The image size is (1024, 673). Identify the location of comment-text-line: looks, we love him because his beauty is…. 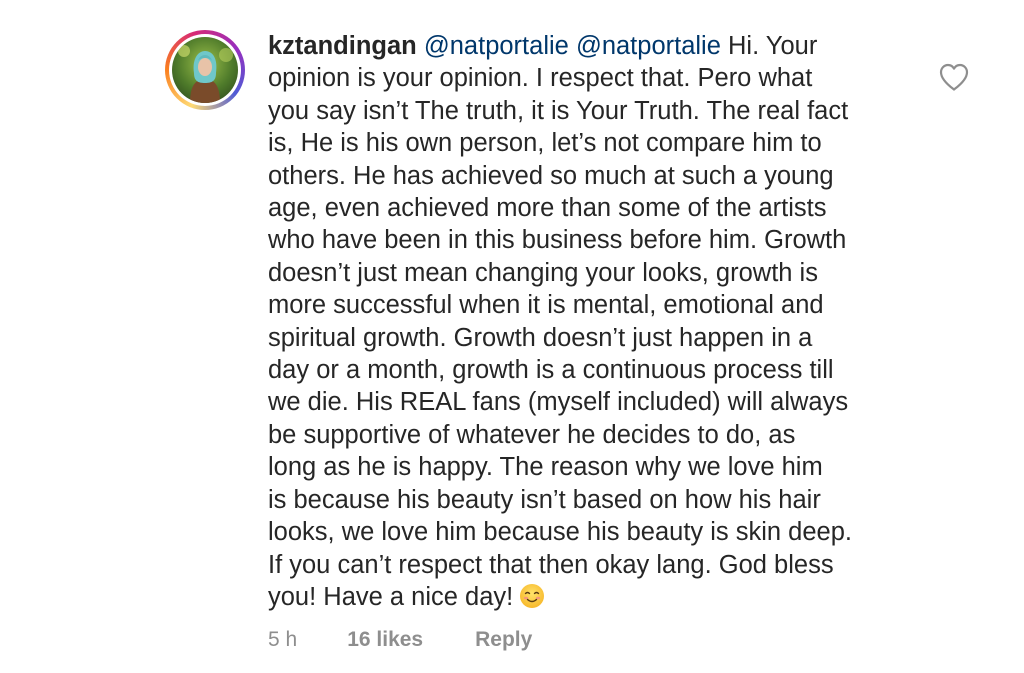
(560, 532).